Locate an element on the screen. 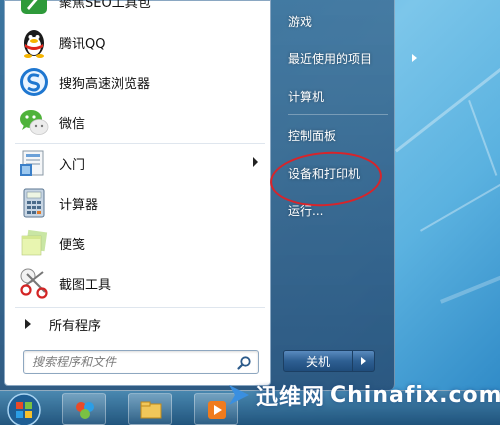 Image resolution: width=500 pixels, height=425 pixels. taskbar-button-explorer is located at coordinates (150, 409).